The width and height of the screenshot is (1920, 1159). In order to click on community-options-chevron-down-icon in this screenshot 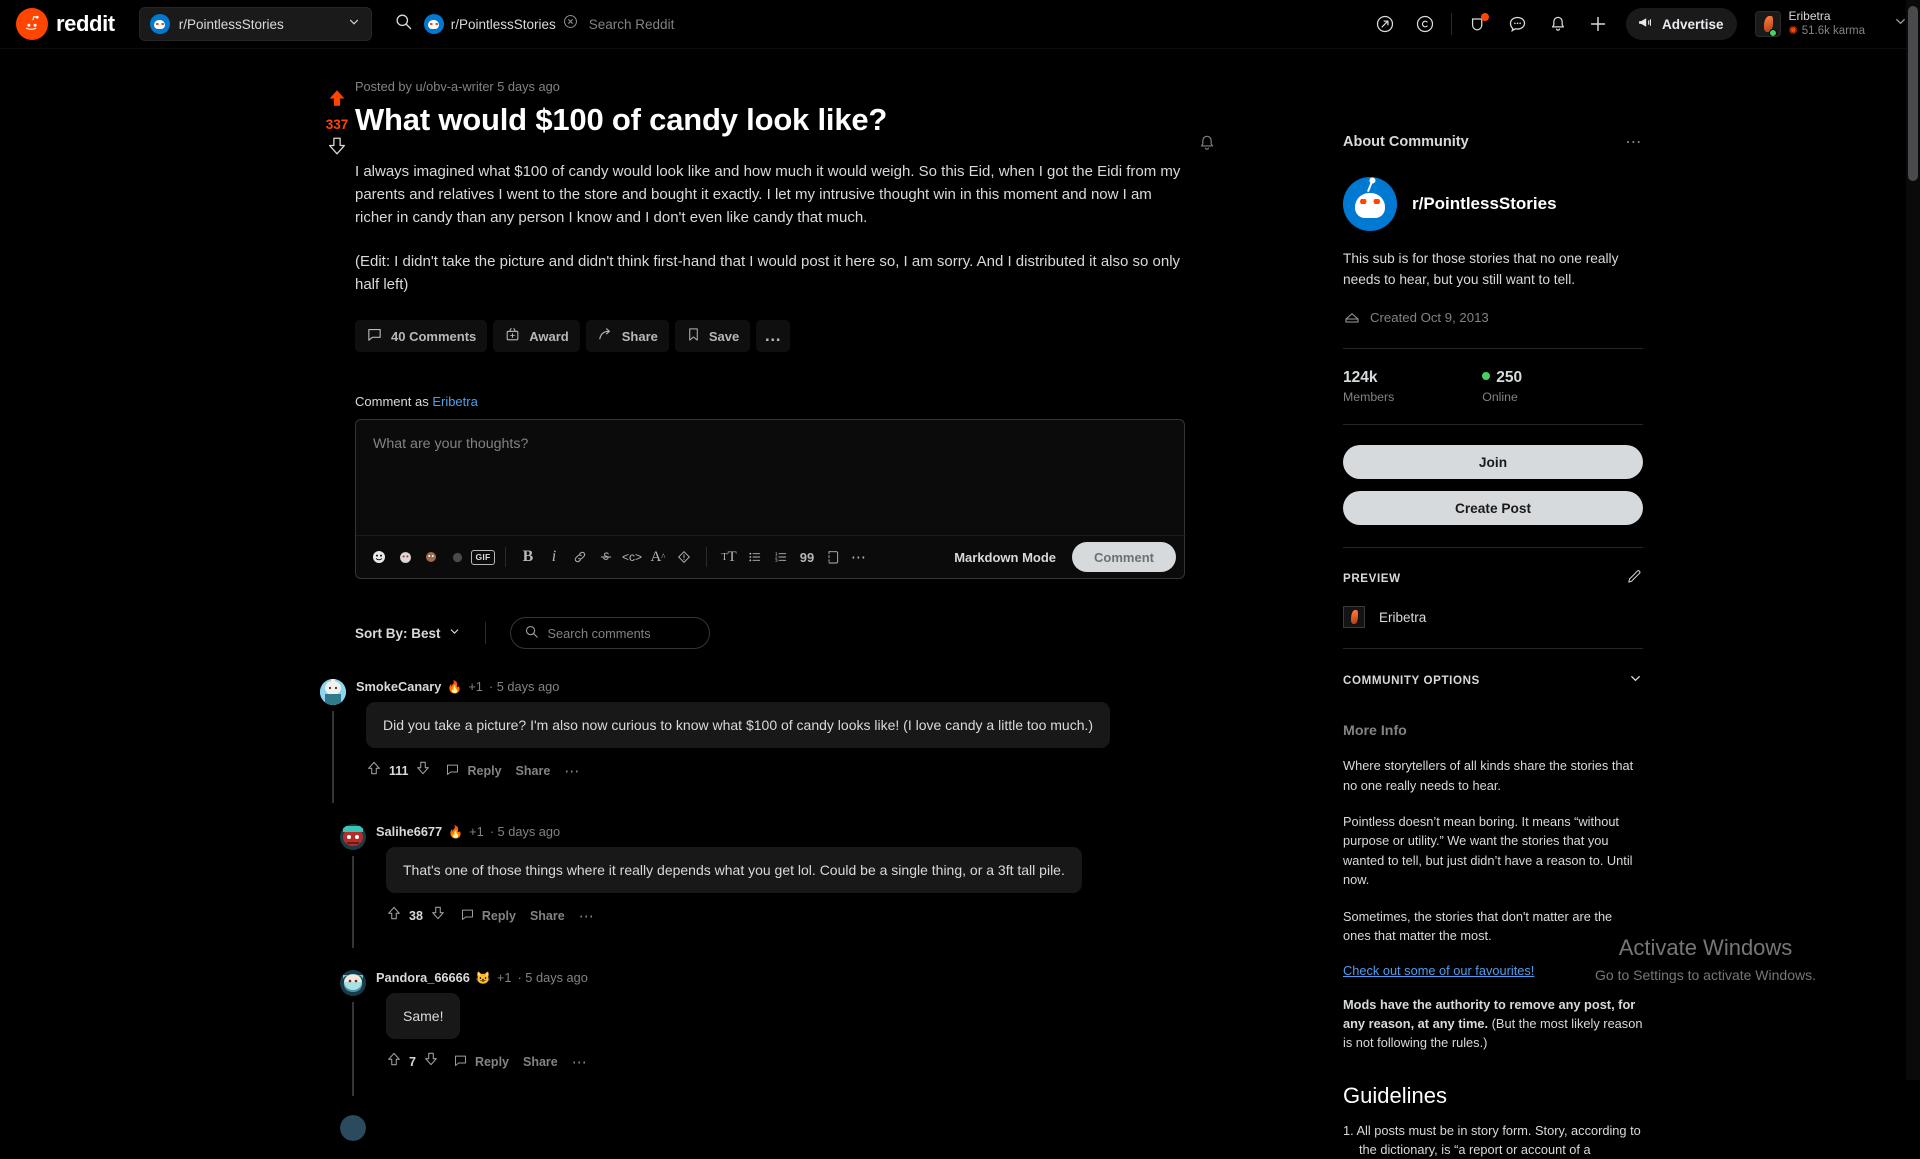, I will do `click(1635, 680)`.